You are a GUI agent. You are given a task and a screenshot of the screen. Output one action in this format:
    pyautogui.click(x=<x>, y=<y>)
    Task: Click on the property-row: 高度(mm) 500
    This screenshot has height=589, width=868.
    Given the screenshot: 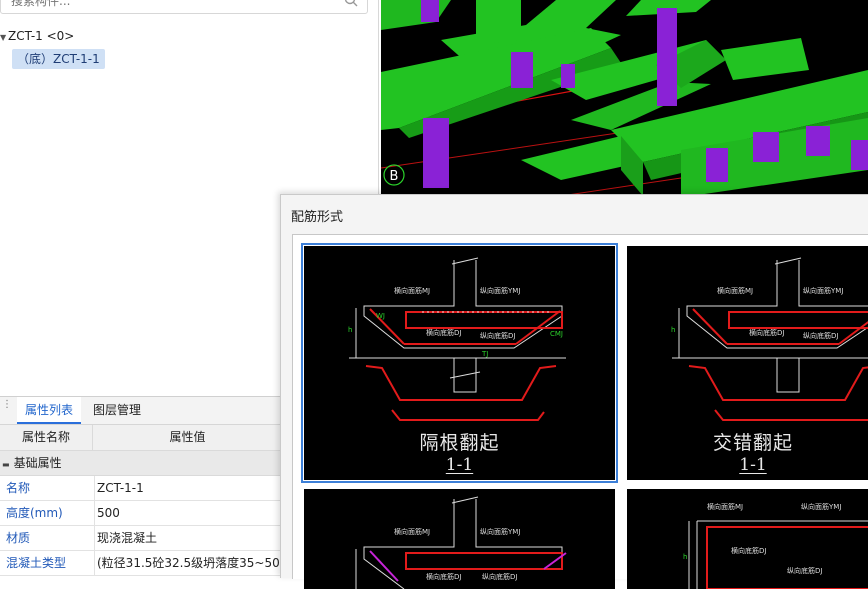 What is the action you would take?
    pyautogui.click(x=141, y=513)
    